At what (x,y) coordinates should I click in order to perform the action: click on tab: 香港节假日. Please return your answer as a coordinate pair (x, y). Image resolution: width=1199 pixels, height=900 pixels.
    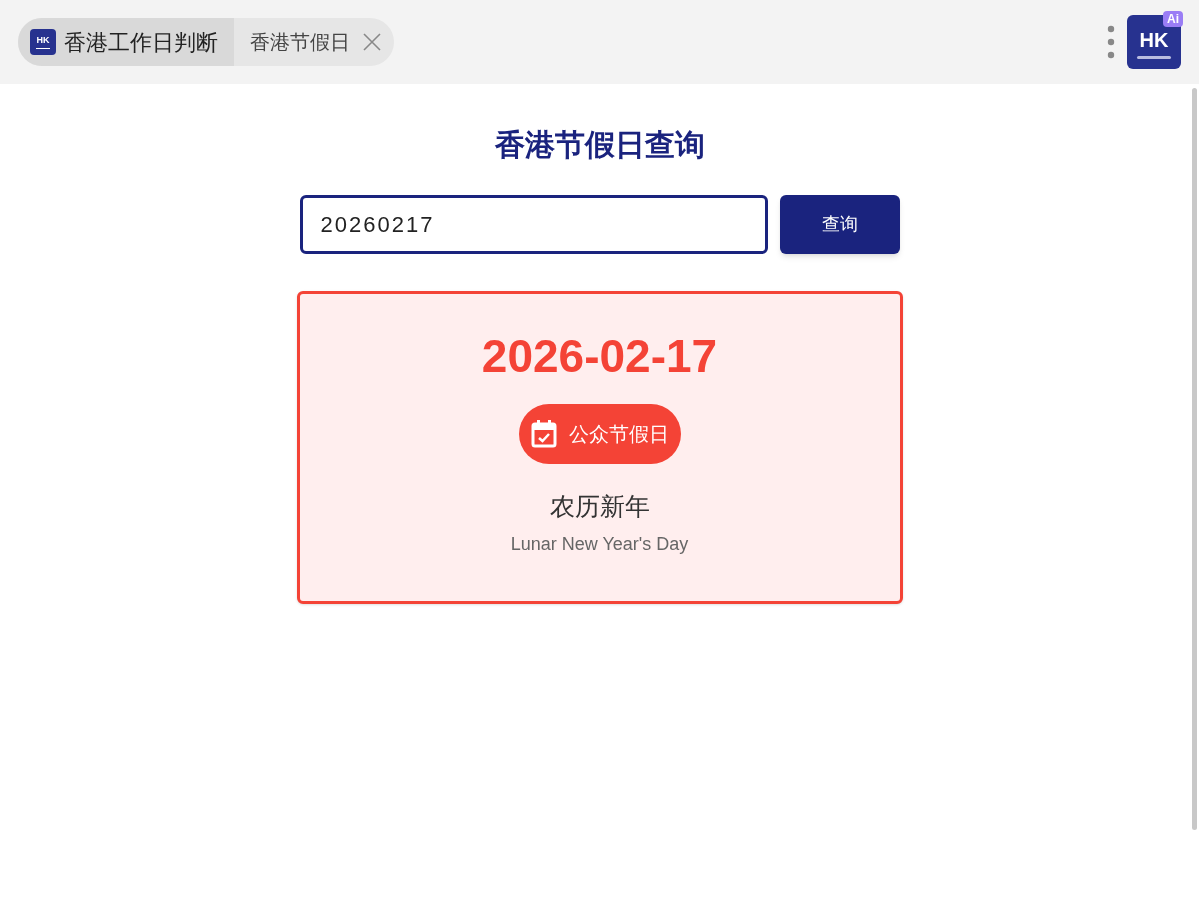
    Looking at the image, I should click on (314, 42).